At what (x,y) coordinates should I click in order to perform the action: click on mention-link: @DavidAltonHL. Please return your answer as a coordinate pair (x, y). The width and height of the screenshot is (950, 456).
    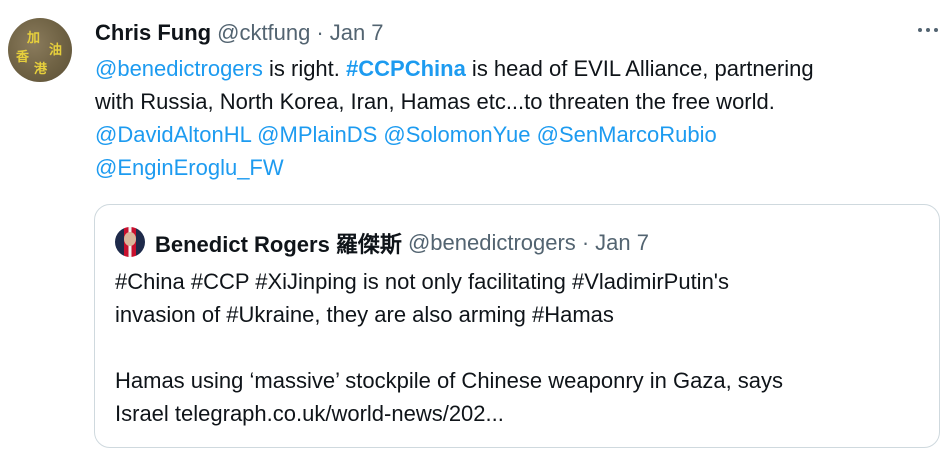
    Looking at the image, I should click on (173, 134).